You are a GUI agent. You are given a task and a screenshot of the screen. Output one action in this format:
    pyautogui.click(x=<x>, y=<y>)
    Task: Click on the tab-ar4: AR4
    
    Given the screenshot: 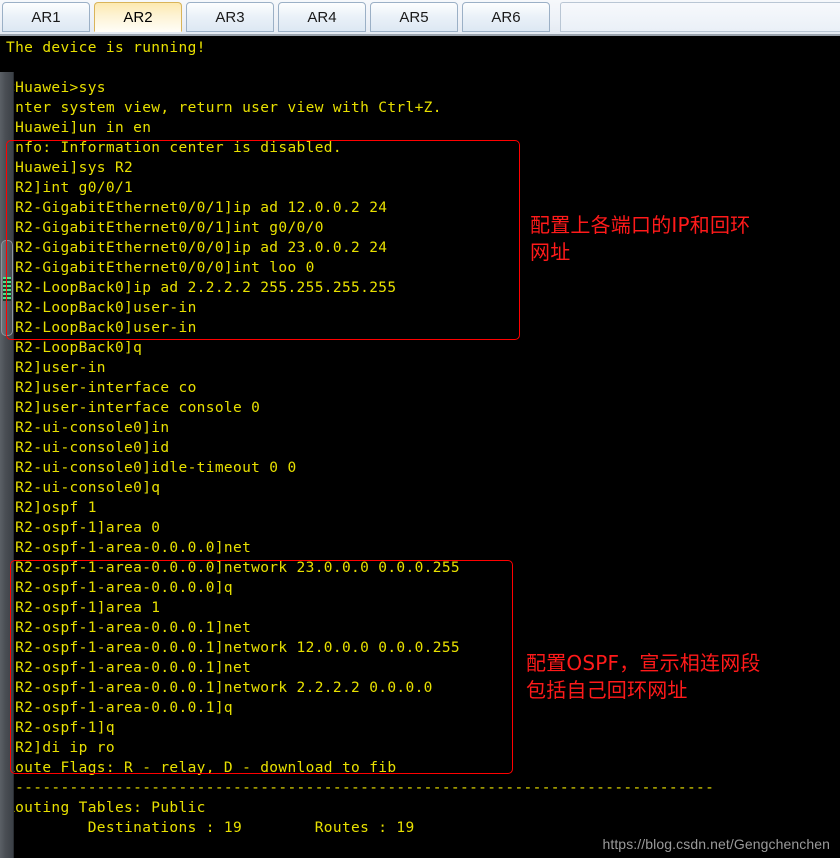 What is the action you would take?
    pyautogui.click(x=322, y=17)
    